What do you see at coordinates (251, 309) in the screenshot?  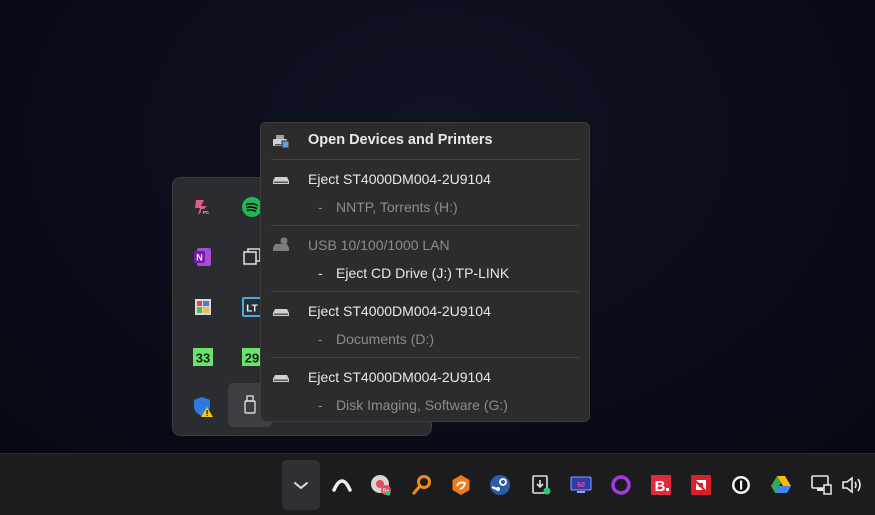 I see `svg-text: LT` at bounding box center [251, 309].